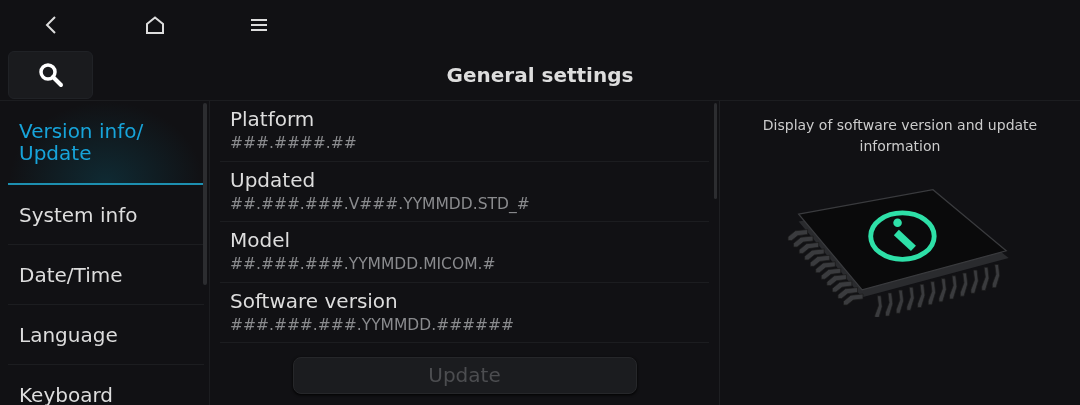  Describe the element at coordinates (273, 120) in the screenshot. I see `info-label: Platform` at that location.